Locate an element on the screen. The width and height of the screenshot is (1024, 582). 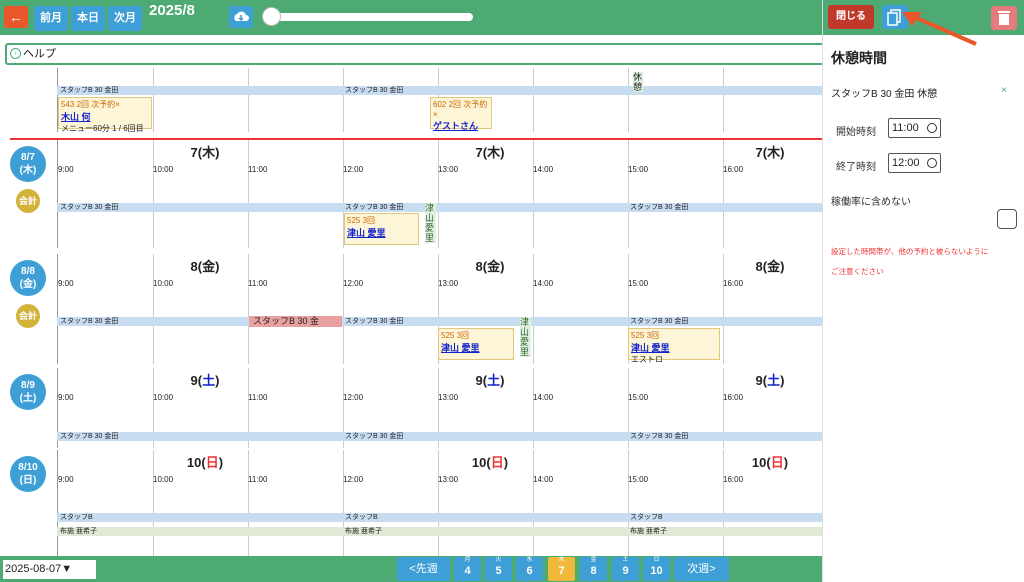
week-day-button: 月4 is located at coordinates (467, 569).